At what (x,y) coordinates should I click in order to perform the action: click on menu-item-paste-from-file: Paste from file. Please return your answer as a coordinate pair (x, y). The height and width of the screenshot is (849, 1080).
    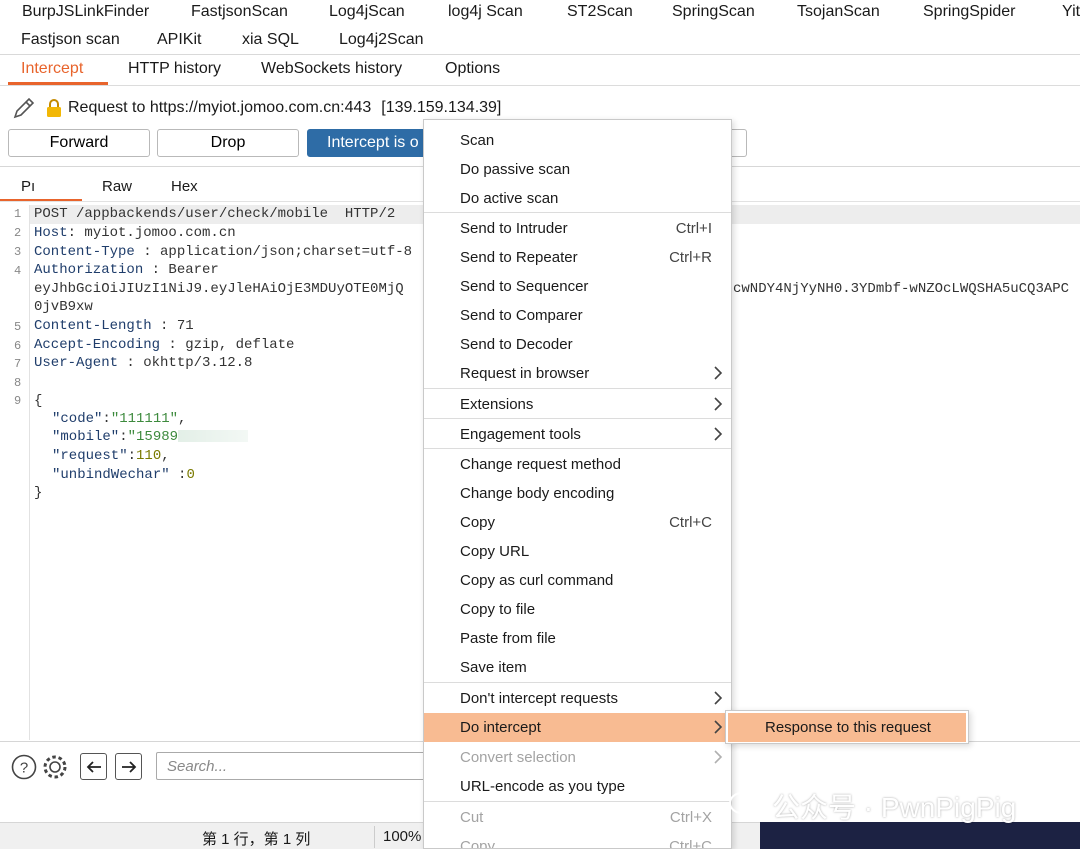
    Looking at the image, I should click on (577, 638).